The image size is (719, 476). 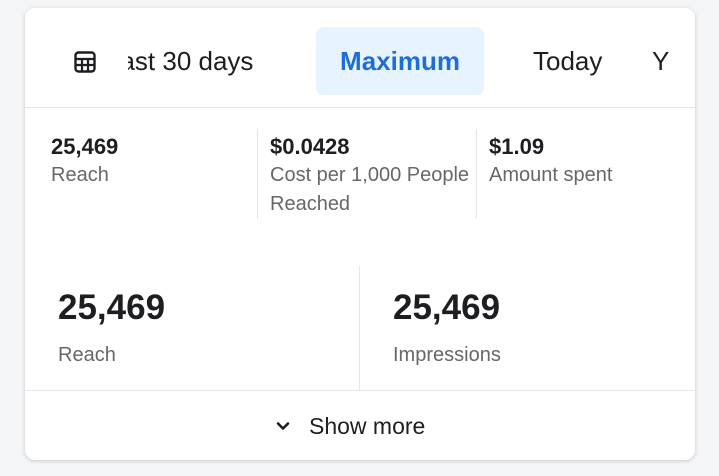 I want to click on calendar-grid-icon, so click(x=85, y=62).